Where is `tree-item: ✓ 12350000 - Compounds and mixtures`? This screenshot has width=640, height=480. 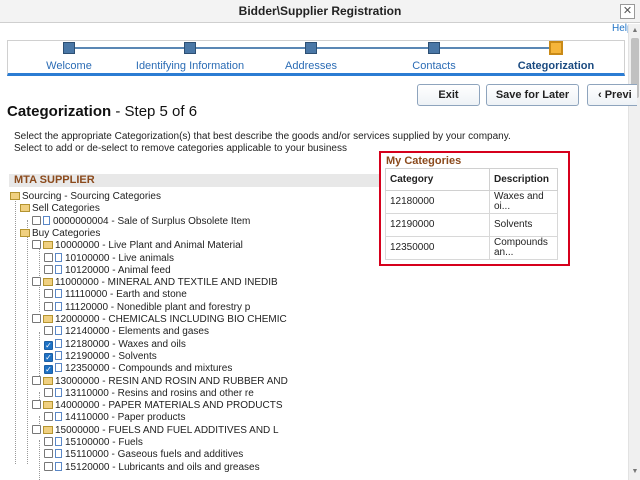 tree-item: ✓ 12350000 - Compounds and mixtures is located at coordinates (138, 369).